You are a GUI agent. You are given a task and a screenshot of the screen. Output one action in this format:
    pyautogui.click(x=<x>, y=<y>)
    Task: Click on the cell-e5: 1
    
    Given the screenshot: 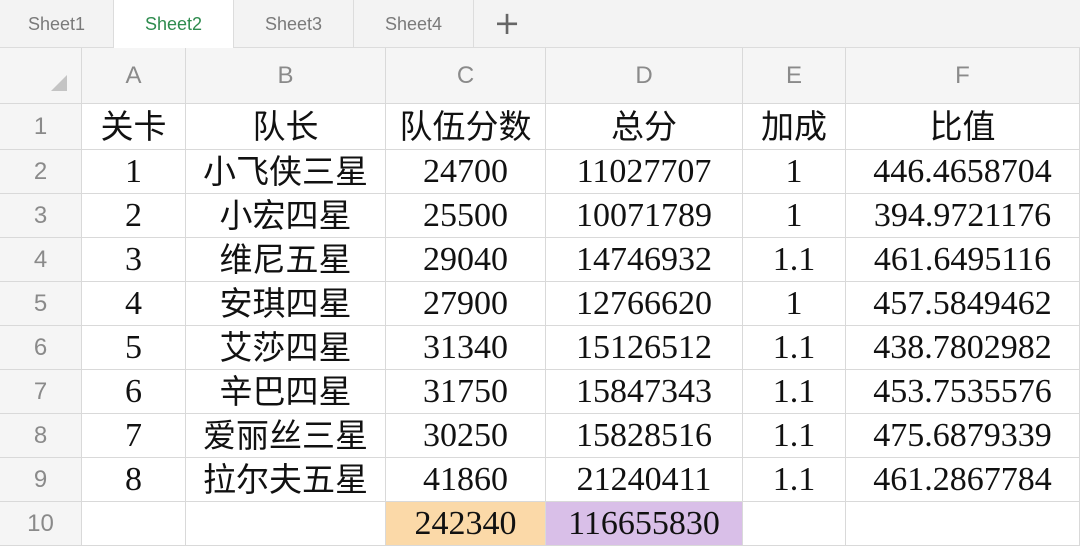 What is the action you would take?
    pyautogui.click(x=794, y=304)
    